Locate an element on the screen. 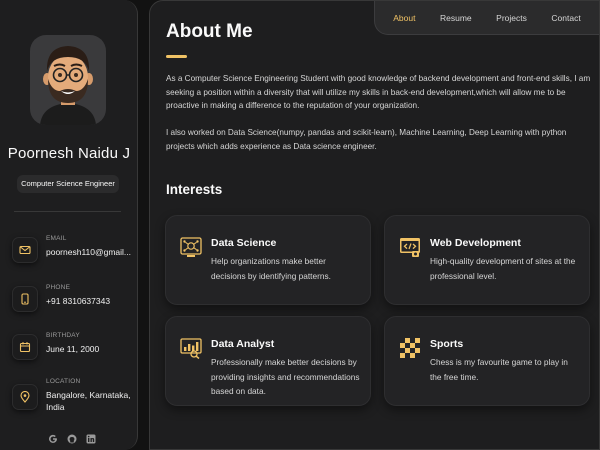  contact-birthday-value: June 11, 2000 is located at coordinates (73, 349).